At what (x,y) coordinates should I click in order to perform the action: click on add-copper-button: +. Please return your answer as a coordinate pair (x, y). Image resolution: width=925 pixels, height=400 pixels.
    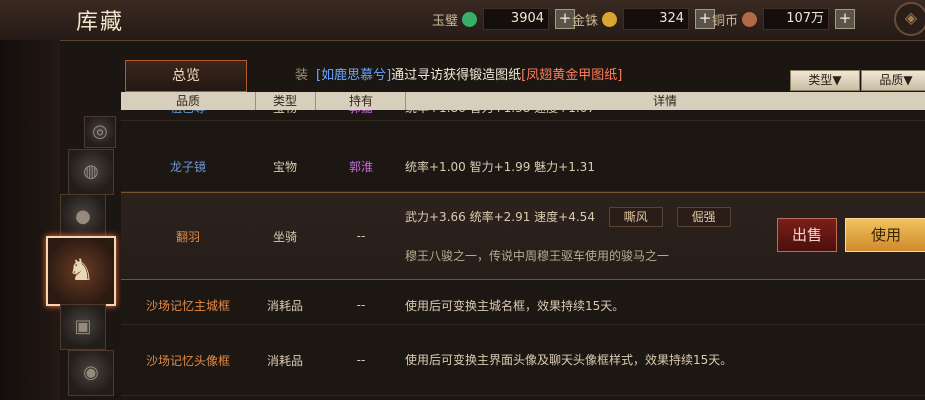
    Looking at the image, I should click on (845, 19).